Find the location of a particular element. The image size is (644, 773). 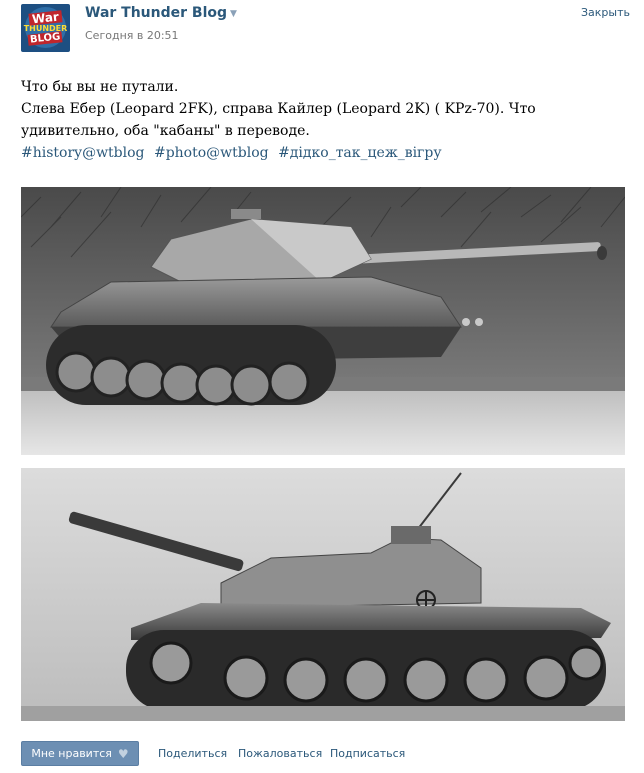

report-link: Пожаловаться is located at coordinates (280, 753).